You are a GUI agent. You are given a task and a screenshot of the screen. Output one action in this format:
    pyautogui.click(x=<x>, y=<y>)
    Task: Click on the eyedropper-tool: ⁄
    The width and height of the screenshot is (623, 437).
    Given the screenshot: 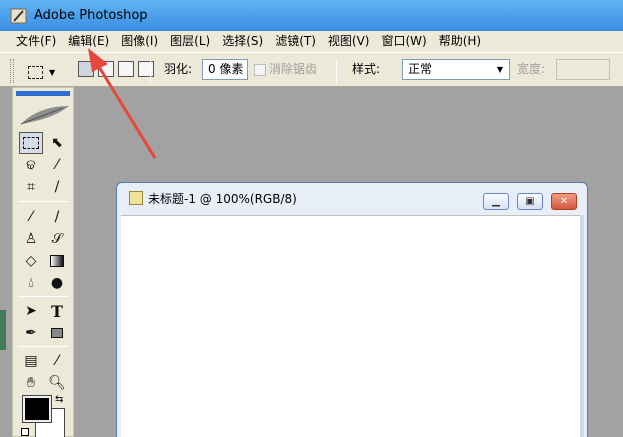 What is the action you would take?
    pyautogui.click(x=57, y=361)
    